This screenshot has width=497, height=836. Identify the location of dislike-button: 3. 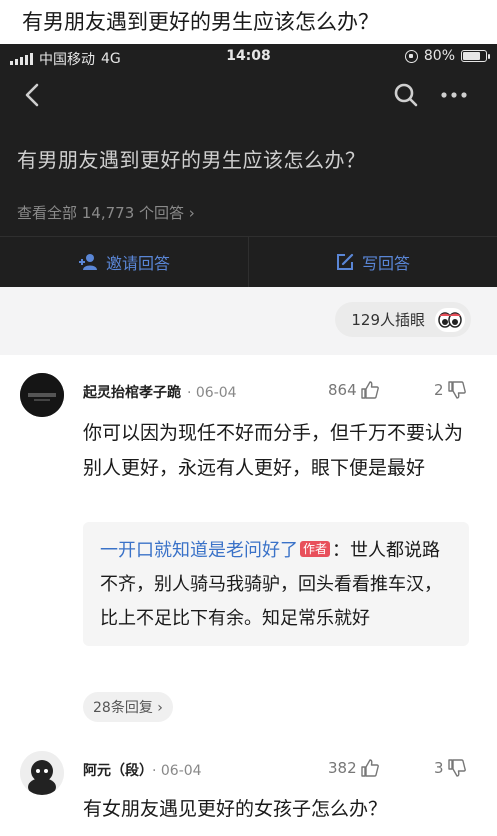
(450, 768).